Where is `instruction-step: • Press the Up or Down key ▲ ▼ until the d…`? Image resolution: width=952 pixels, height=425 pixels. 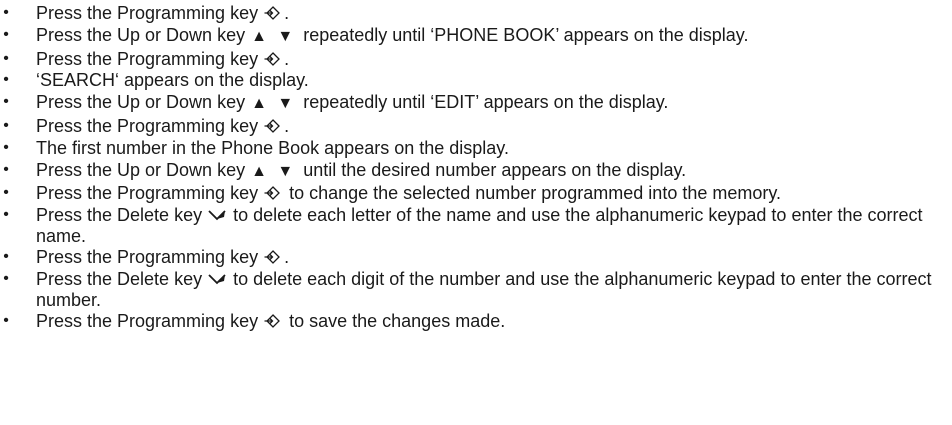 instruction-step: • Press the Up or Down key ▲ ▼ until the d… is located at coordinates (476, 171).